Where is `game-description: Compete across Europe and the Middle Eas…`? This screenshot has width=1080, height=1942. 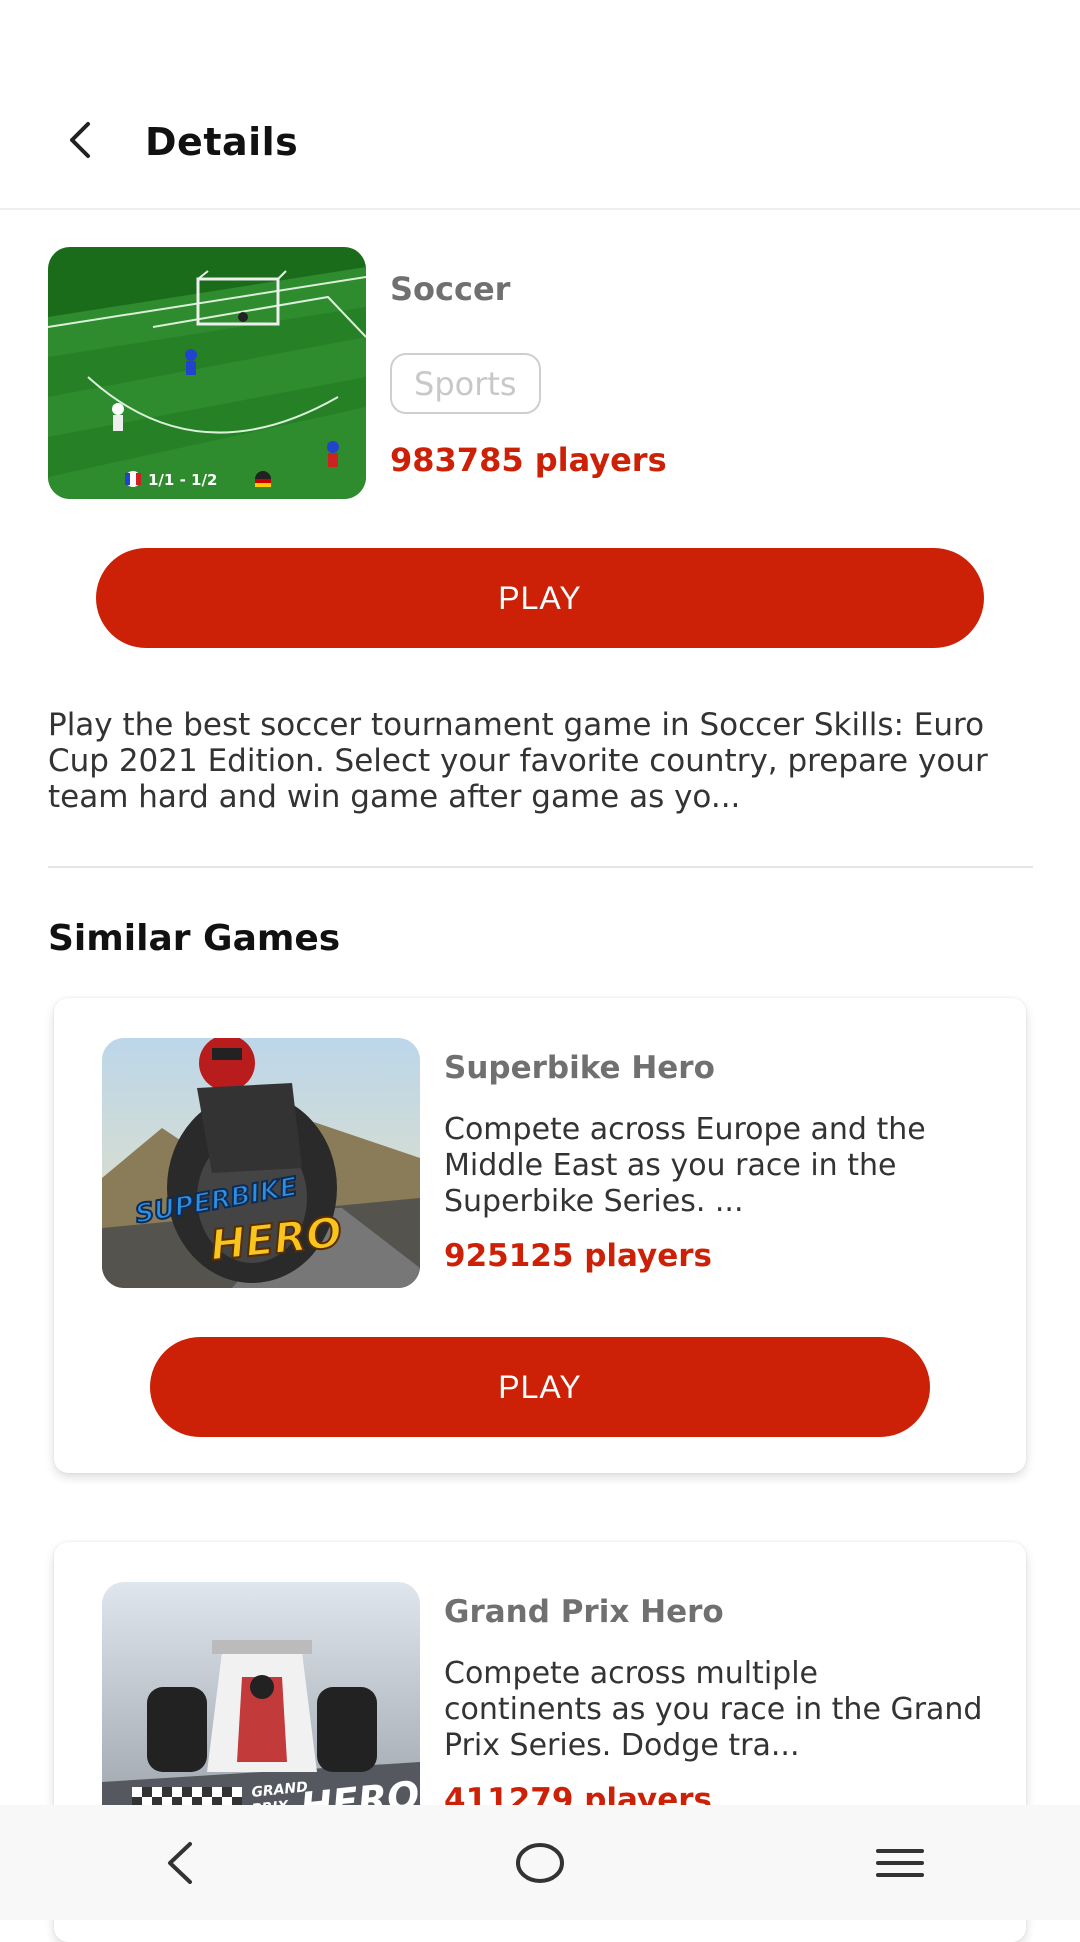 game-description: Compete across Europe and the Middle Eas… is located at coordinates (685, 1165).